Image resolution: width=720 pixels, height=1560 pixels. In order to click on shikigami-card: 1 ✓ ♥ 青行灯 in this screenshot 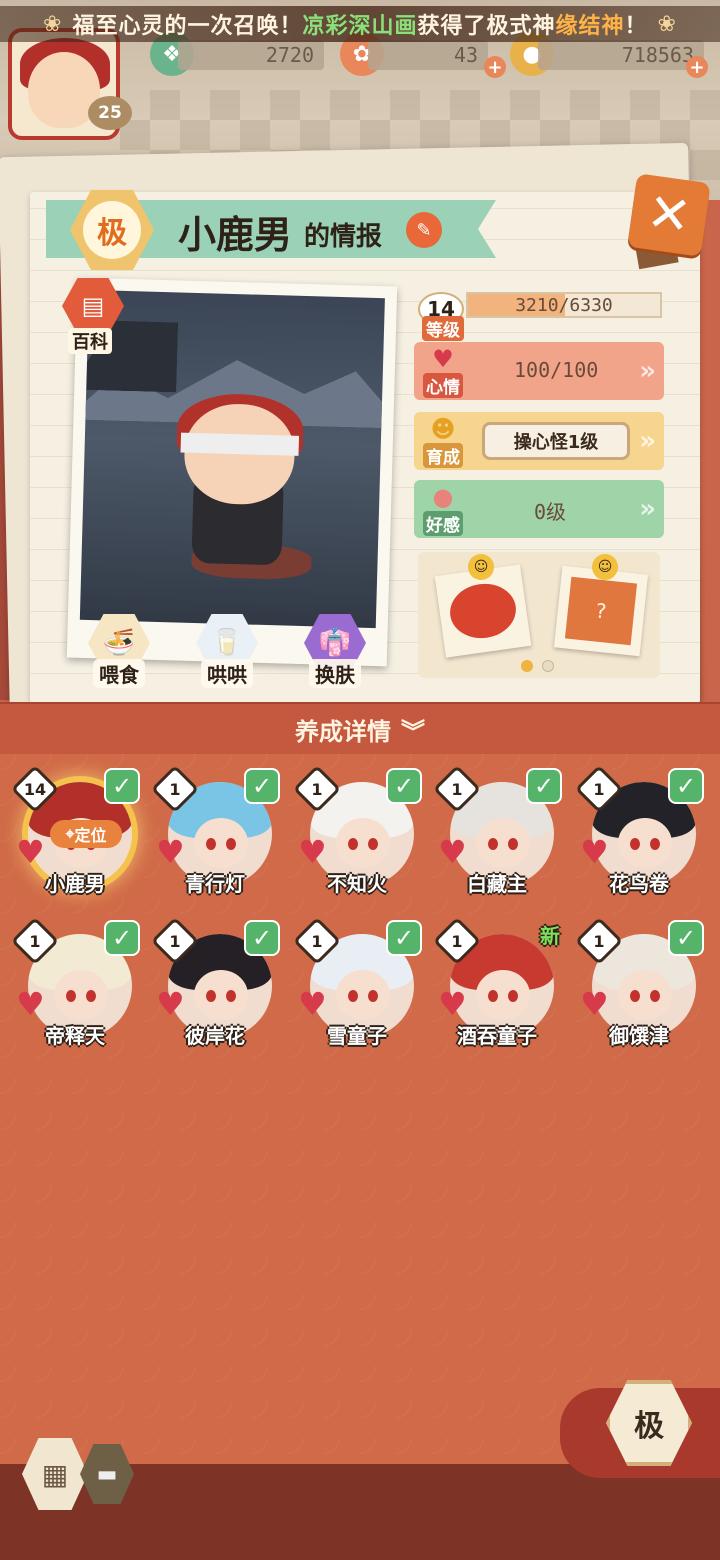, I will do `click(215, 834)`.